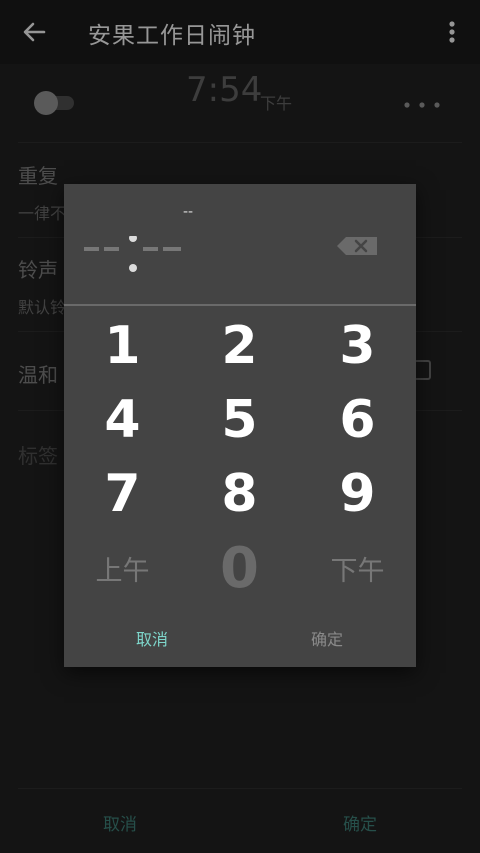 Image resolution: width=480 pixels, height=853 pixels. What do you see at coordinates (357, 420) in the screenshot?
I see `key-6: 6` at bounding box center [357, 420].